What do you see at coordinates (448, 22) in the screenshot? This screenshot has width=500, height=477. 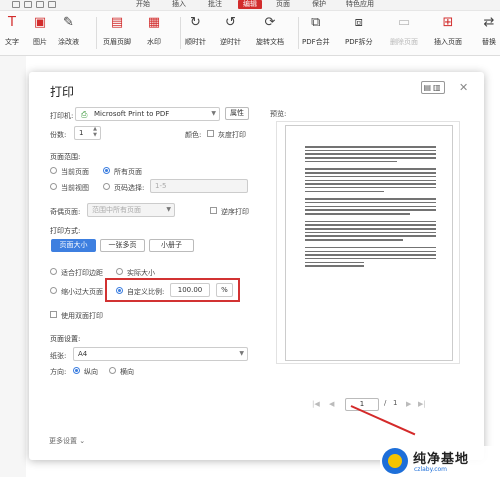 I see `insert-page-icon: ⊞` at bounding box center [448, 22].